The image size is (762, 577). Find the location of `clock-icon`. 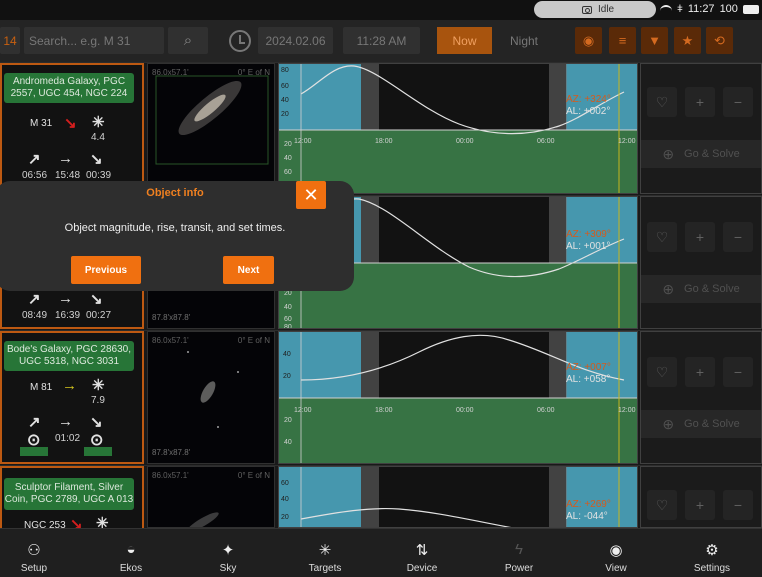

clock-icon is located at coordinates (240, 41).